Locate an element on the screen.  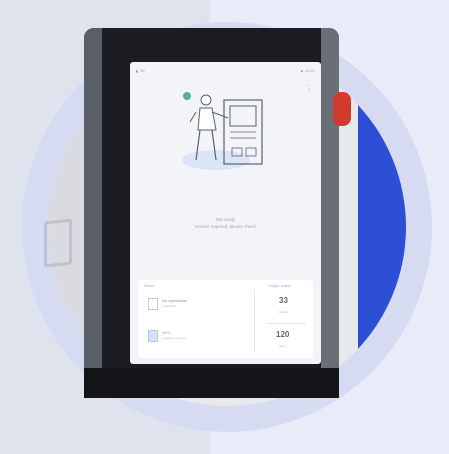
capacity-icon is located at coordinates (153, 336).